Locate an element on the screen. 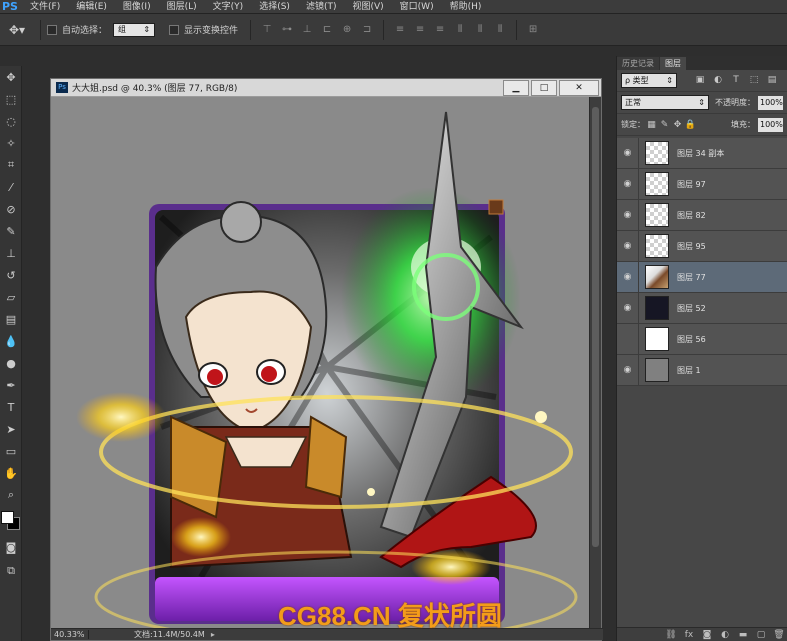 The height and width of the screenshot is (641, 787). layer-row-selected: ◉ 图层 77 is located at coordinates (702, 277).